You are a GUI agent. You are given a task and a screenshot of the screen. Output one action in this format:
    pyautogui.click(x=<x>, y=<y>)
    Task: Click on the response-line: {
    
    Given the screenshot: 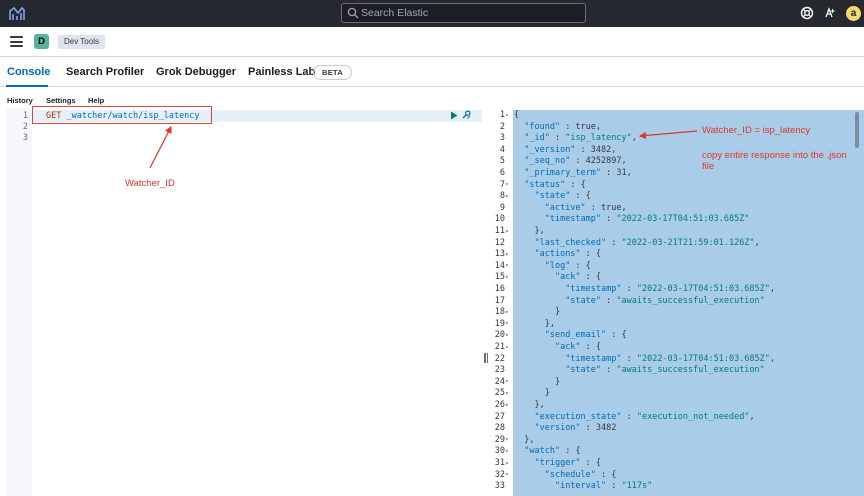 What is the action you would take?
    pyautogui.click(x=517, y=115)
    